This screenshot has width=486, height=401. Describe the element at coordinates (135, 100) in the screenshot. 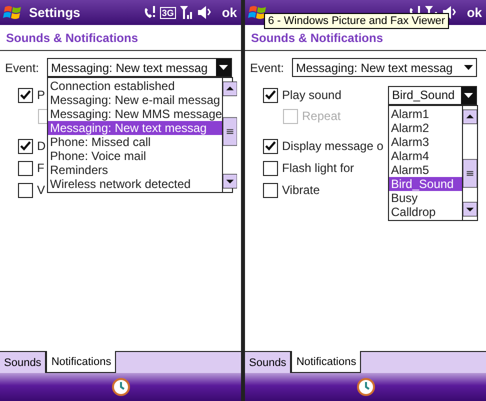

I see `list-item: Messaging: New e-mail messag` at that location.